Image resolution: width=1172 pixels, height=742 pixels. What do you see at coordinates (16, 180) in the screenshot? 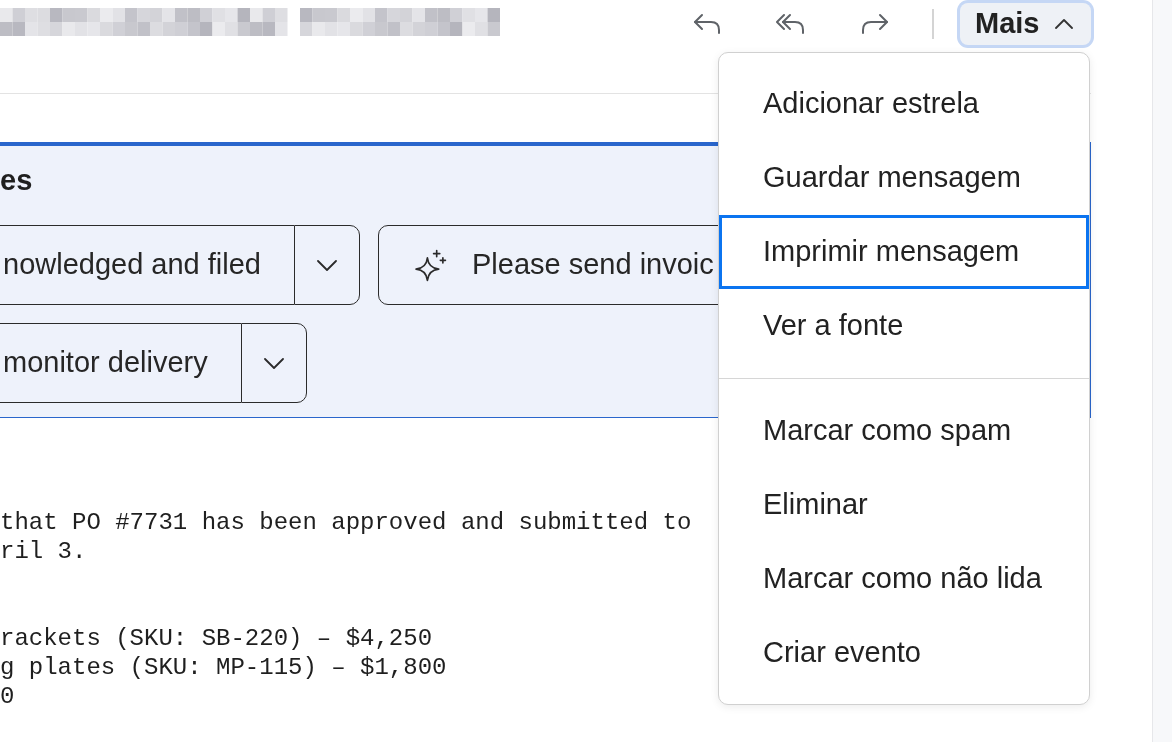
I see `panel-title: es` at bounding box center [16, 180].